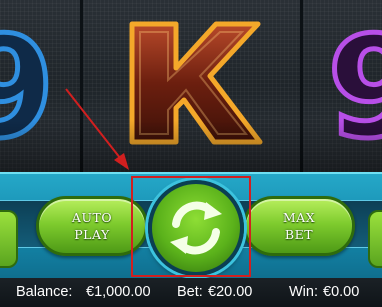 This screenshot has width=382, height=307. What do you see at coordinates (118, 292) in the screenshot?
I see `balance-value: €1,000.00` at bounding box center [118, 292].